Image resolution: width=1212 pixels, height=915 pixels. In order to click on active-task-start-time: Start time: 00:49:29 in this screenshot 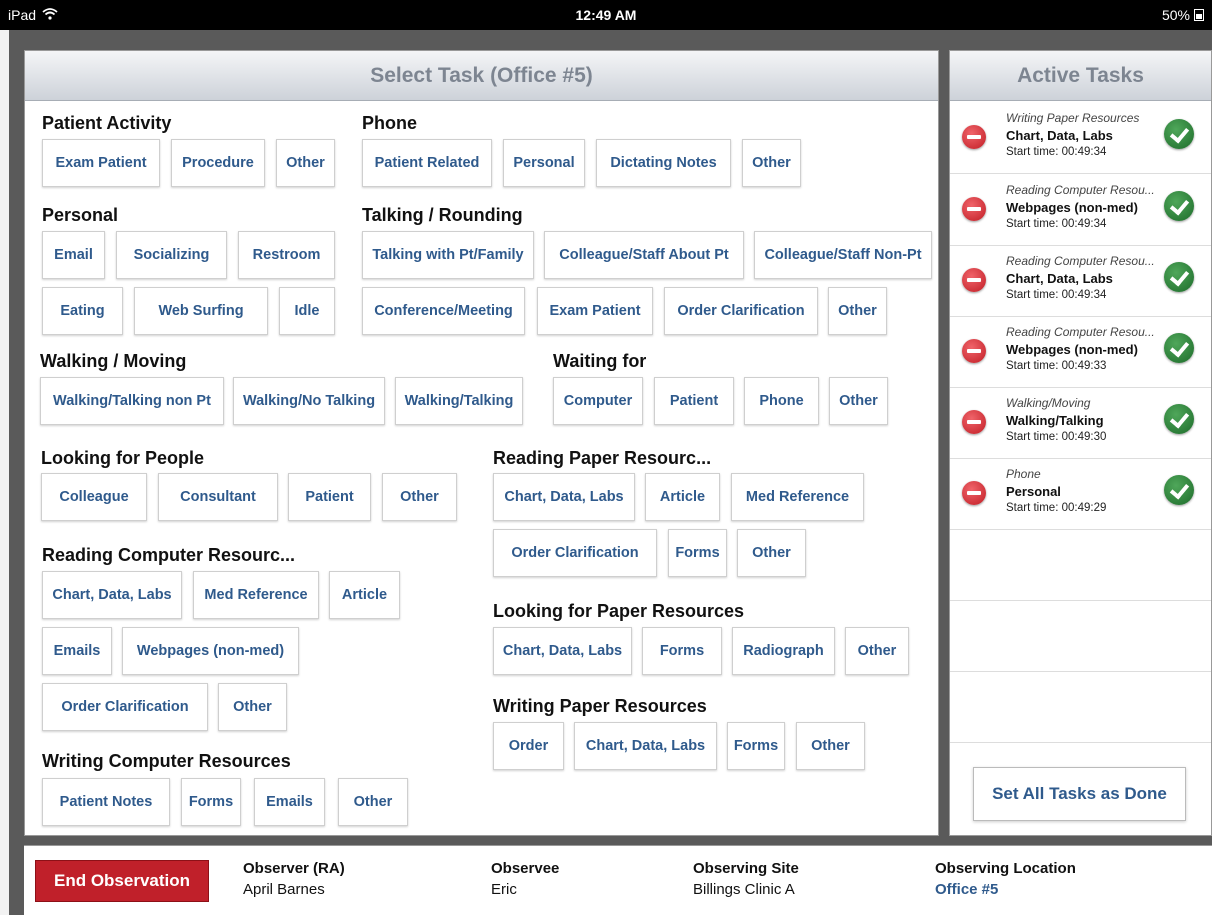, I will do `click(1056, 508)`.